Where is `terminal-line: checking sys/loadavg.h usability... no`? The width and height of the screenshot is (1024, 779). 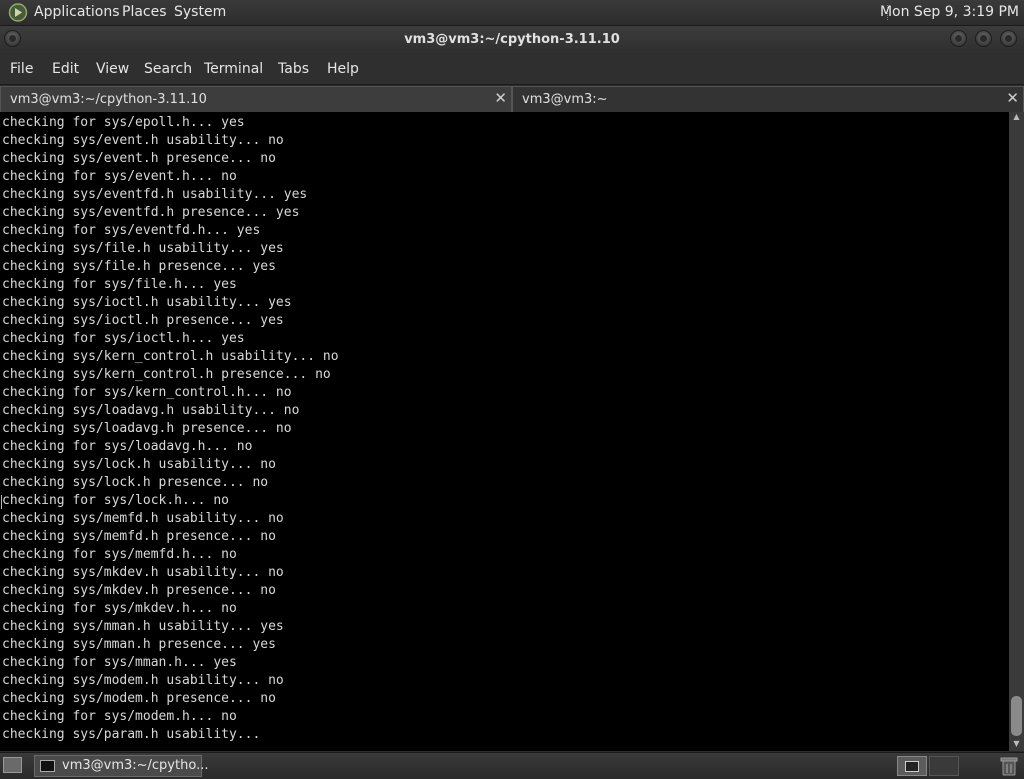
terminal-line: checking sys/loadavg.h usability... no is located at coordinates (151, 410).